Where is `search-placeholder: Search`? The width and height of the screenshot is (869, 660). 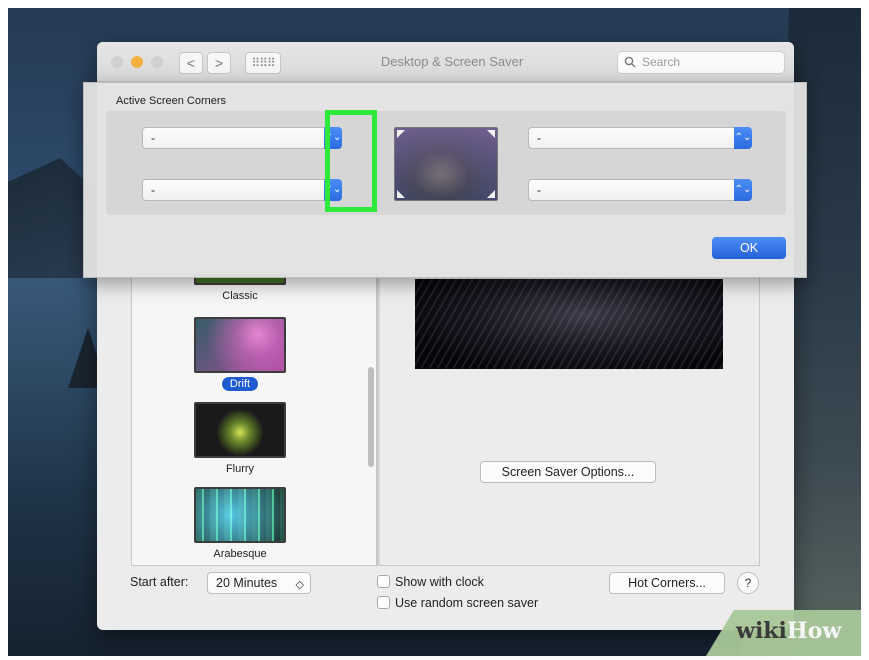 search-placeholder: Search is located at coordinates (661, 62).